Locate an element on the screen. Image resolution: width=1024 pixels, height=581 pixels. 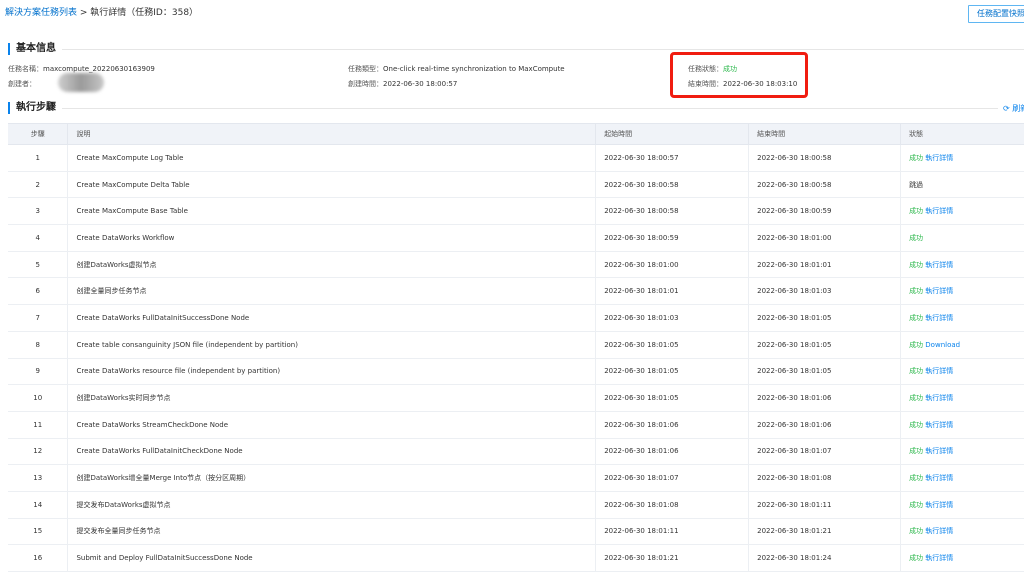
step-number: 10 is located at coordinates (38, 398).